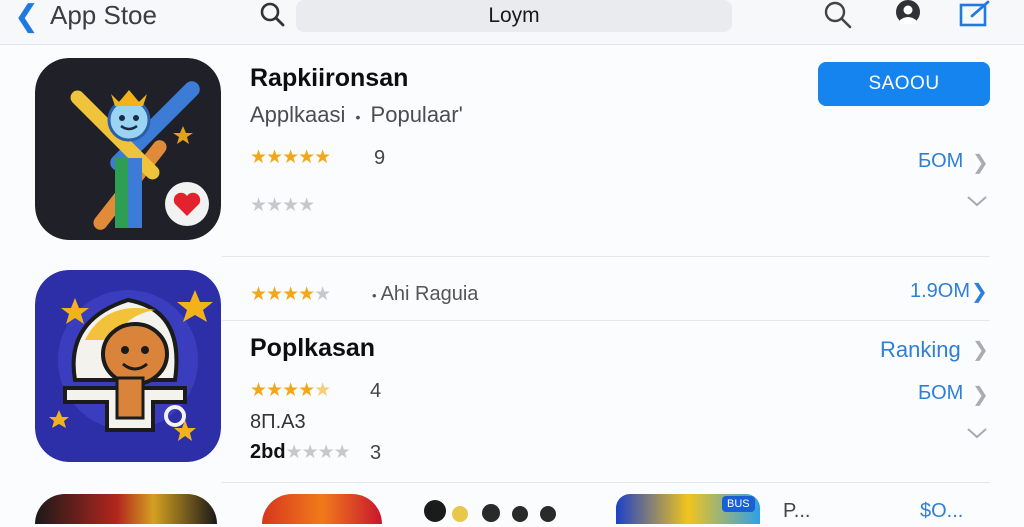  Describe the element at coordinates (103, 15) in the screenshot. I see `nav-title: App Stoe` at that location.